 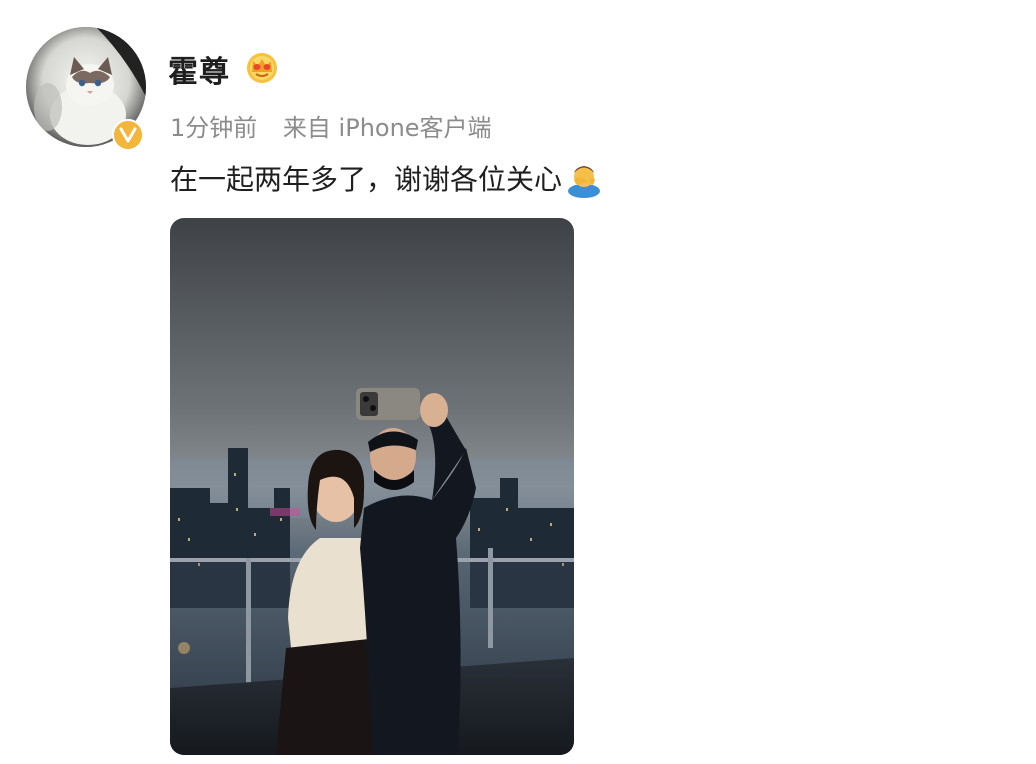 I want to click on post-meta: 1分钟前 来自 iPhone客户端, so click(x=331, y=125).